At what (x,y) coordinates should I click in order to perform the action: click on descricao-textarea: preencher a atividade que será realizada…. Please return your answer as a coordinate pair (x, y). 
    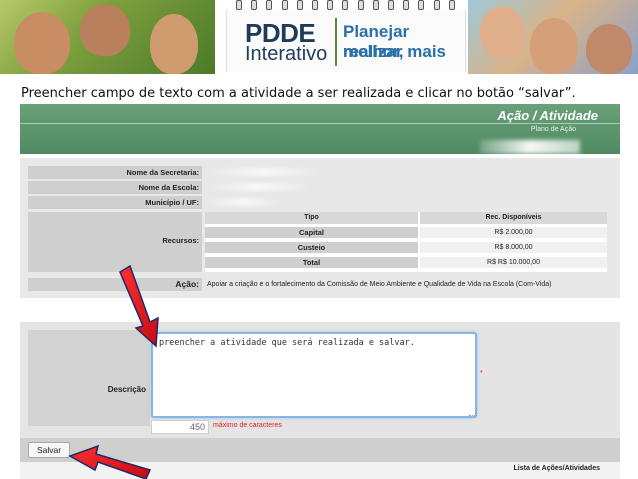
    Looking at the image, I should click on (314, 375).